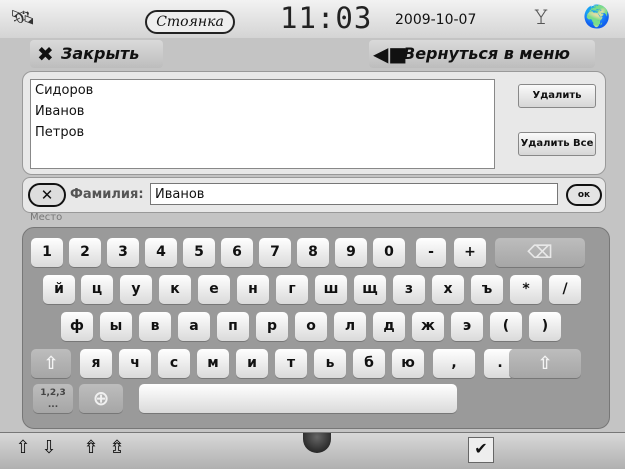  What do you see at coordinates (311, 326) in the screenshot?
I see `key: о` at bounding box center [311, 326].